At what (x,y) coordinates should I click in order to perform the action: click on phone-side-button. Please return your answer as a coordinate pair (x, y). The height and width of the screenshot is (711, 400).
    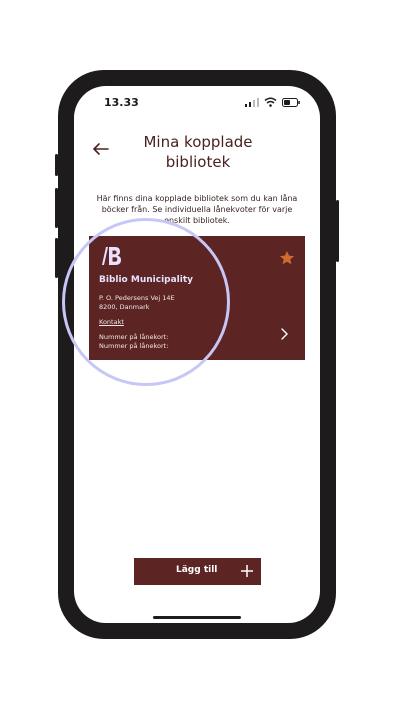
    Looking at the image, I should click on (56, 165).